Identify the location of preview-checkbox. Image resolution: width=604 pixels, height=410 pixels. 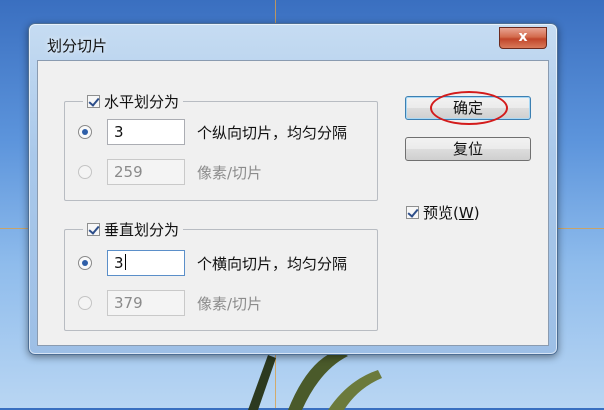
(412, 212).